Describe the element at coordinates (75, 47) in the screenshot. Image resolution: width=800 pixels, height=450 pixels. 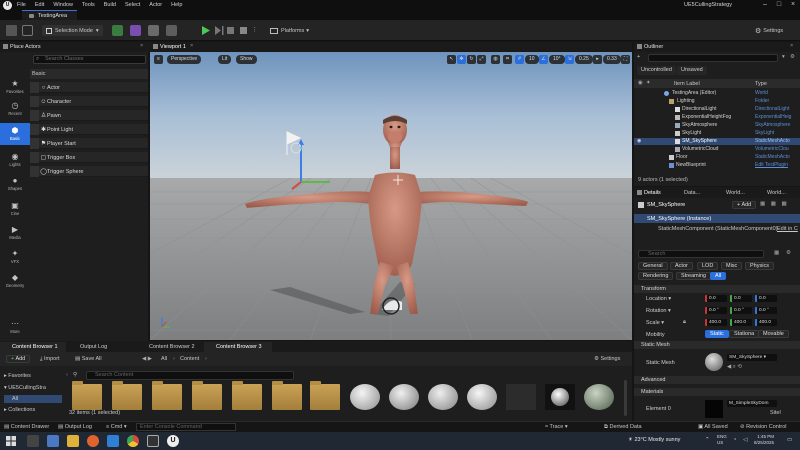
I see `place-actors-tab: Place Actors ×` at that location.